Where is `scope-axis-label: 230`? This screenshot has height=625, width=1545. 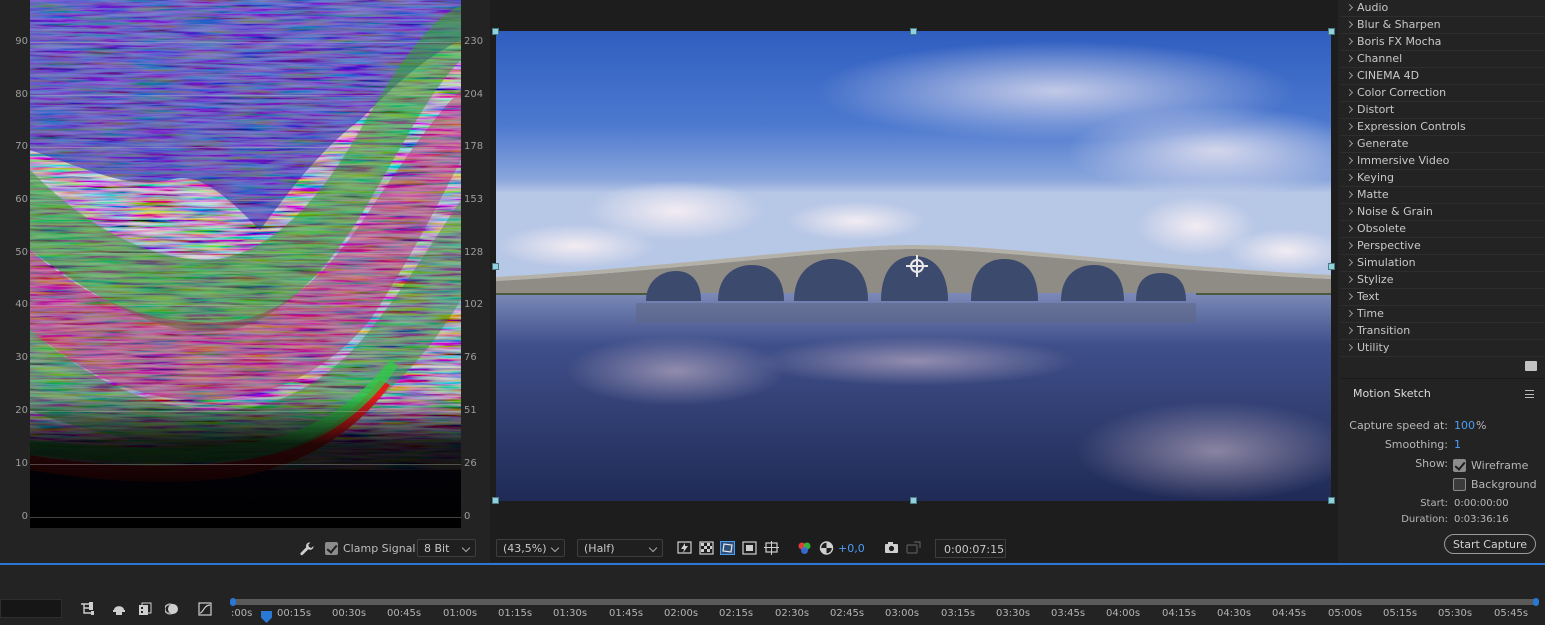 scope-axis-label: 230 is located at coordinates (474, 41).